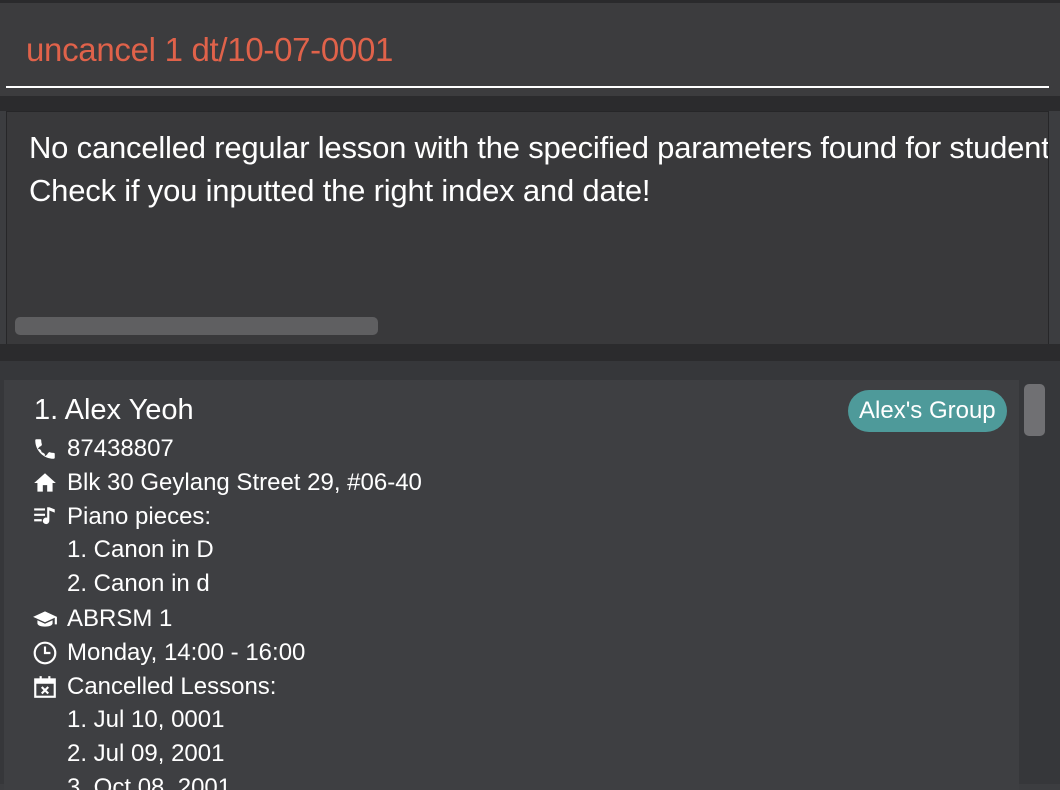 Image resolution: width=1060 pixels, height=790 pixels. I want to click on list-vertical-scrollbar, so click(1034, 410).